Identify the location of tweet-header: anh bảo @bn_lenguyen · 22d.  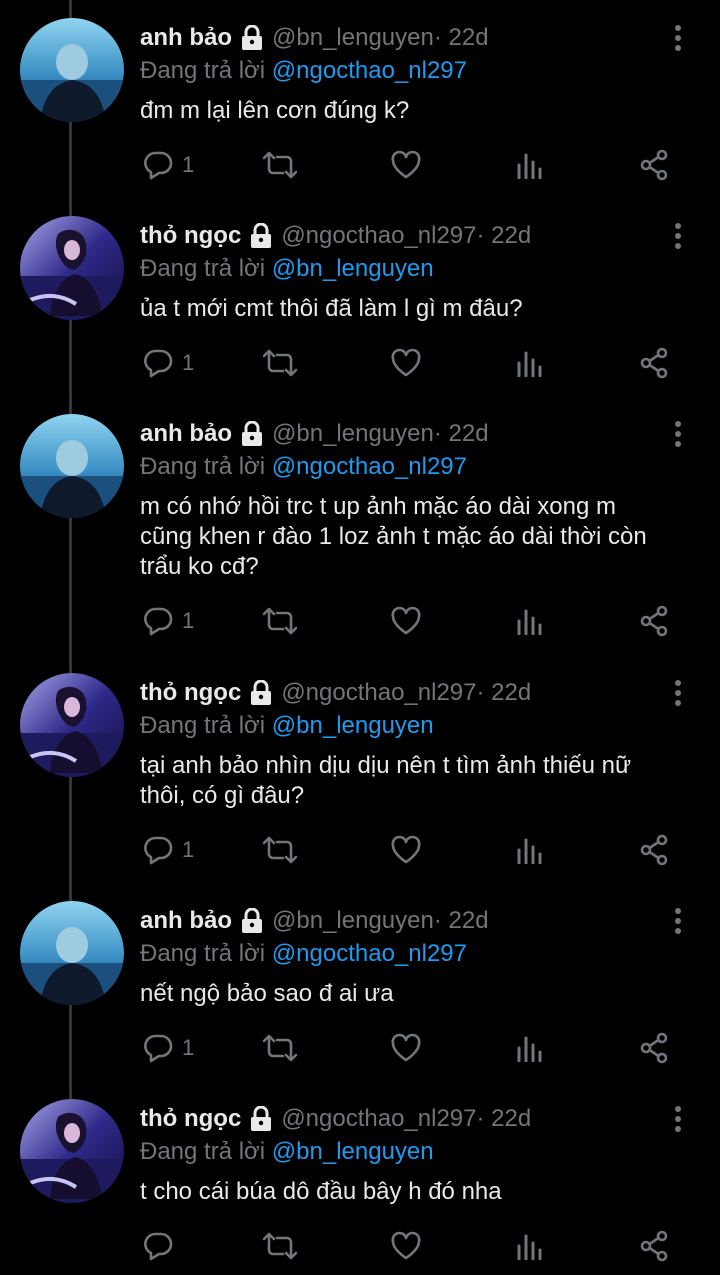
(405, 434).